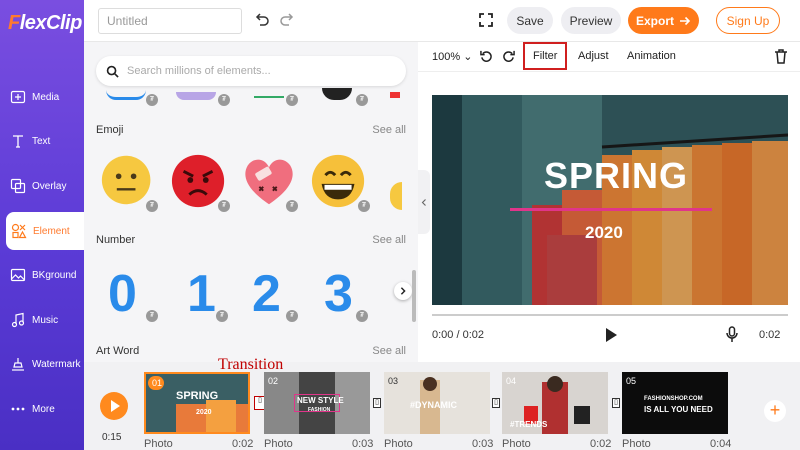 This screenshot has width=800, height=450. Describe the element at coordinates (555, 403) in the screenshot. I see `timeline-clip-4: 04 #TRENDS` at that location.